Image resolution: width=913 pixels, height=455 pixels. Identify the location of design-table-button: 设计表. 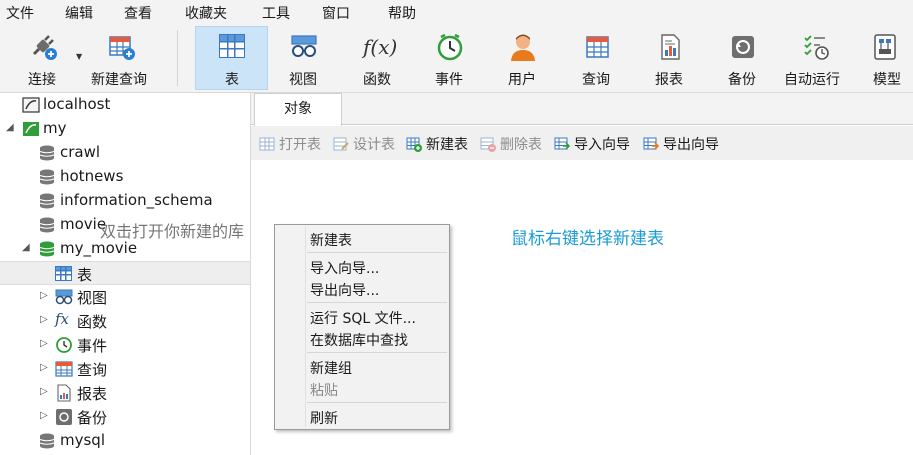
(364, 144).